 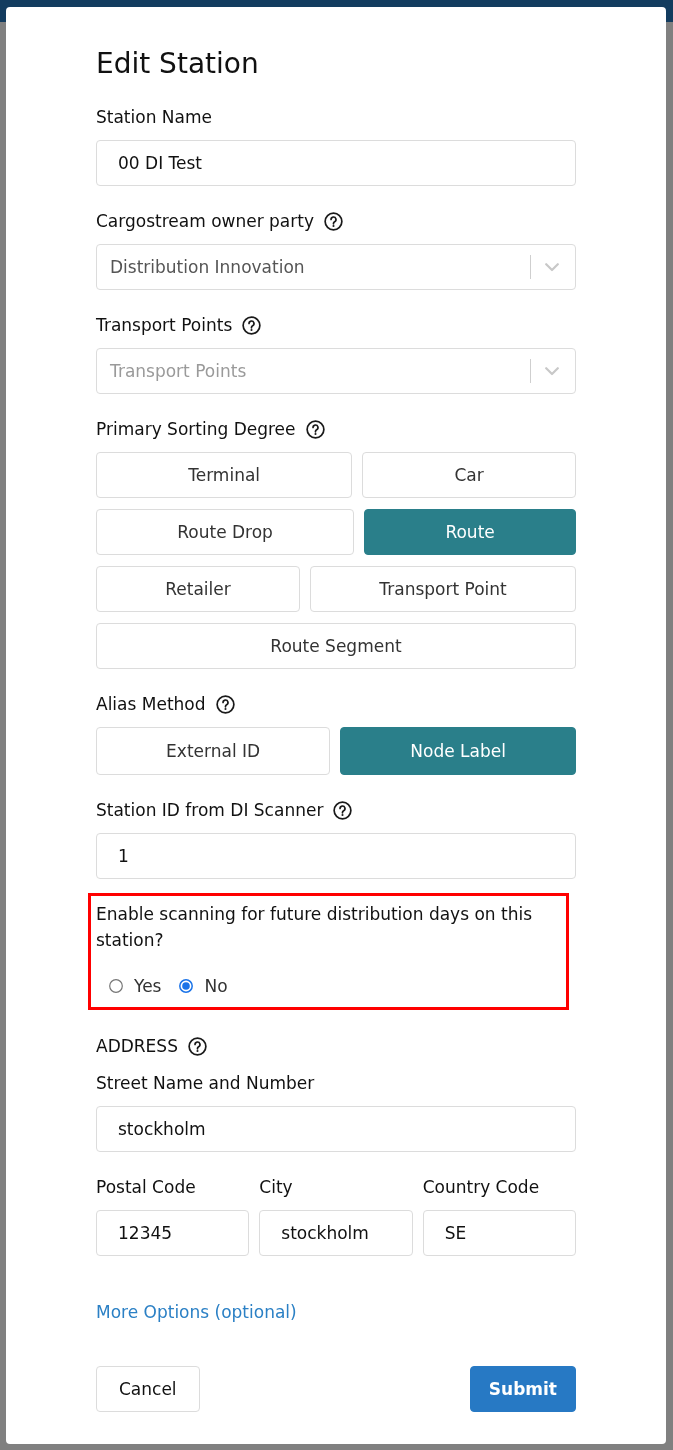 I want to click on option-button: Retailer, so click(x=198, y=589).